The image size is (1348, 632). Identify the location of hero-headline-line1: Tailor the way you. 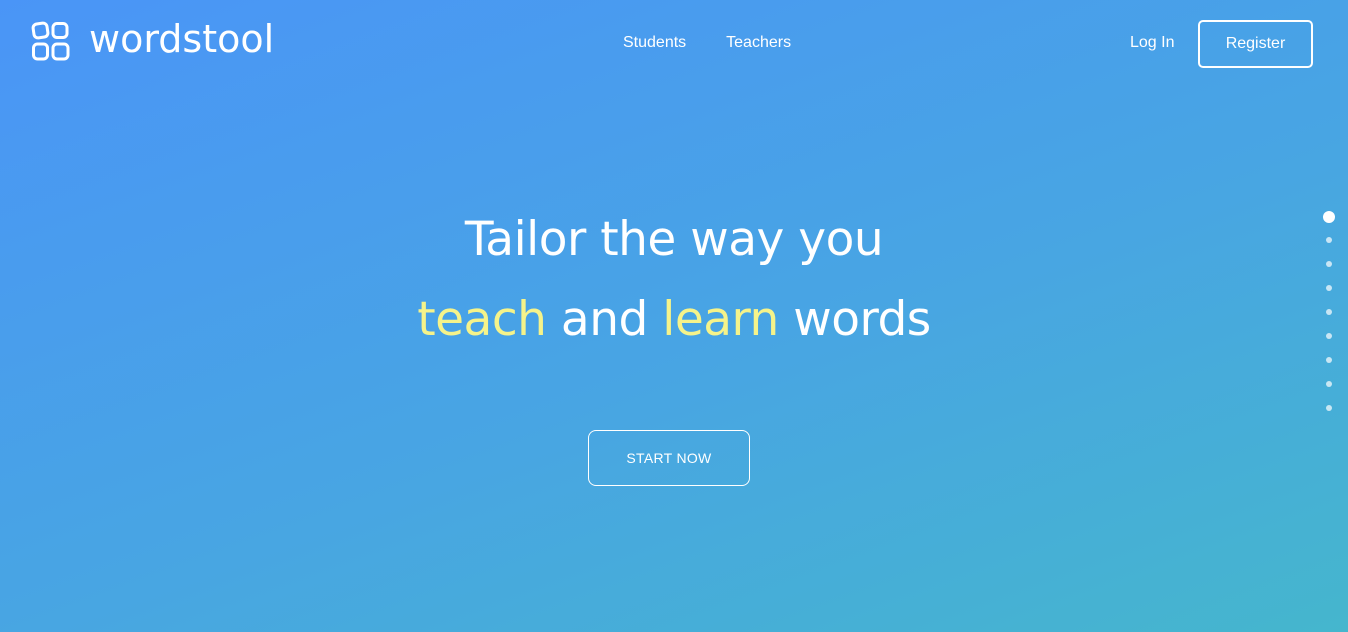
(674, 239).